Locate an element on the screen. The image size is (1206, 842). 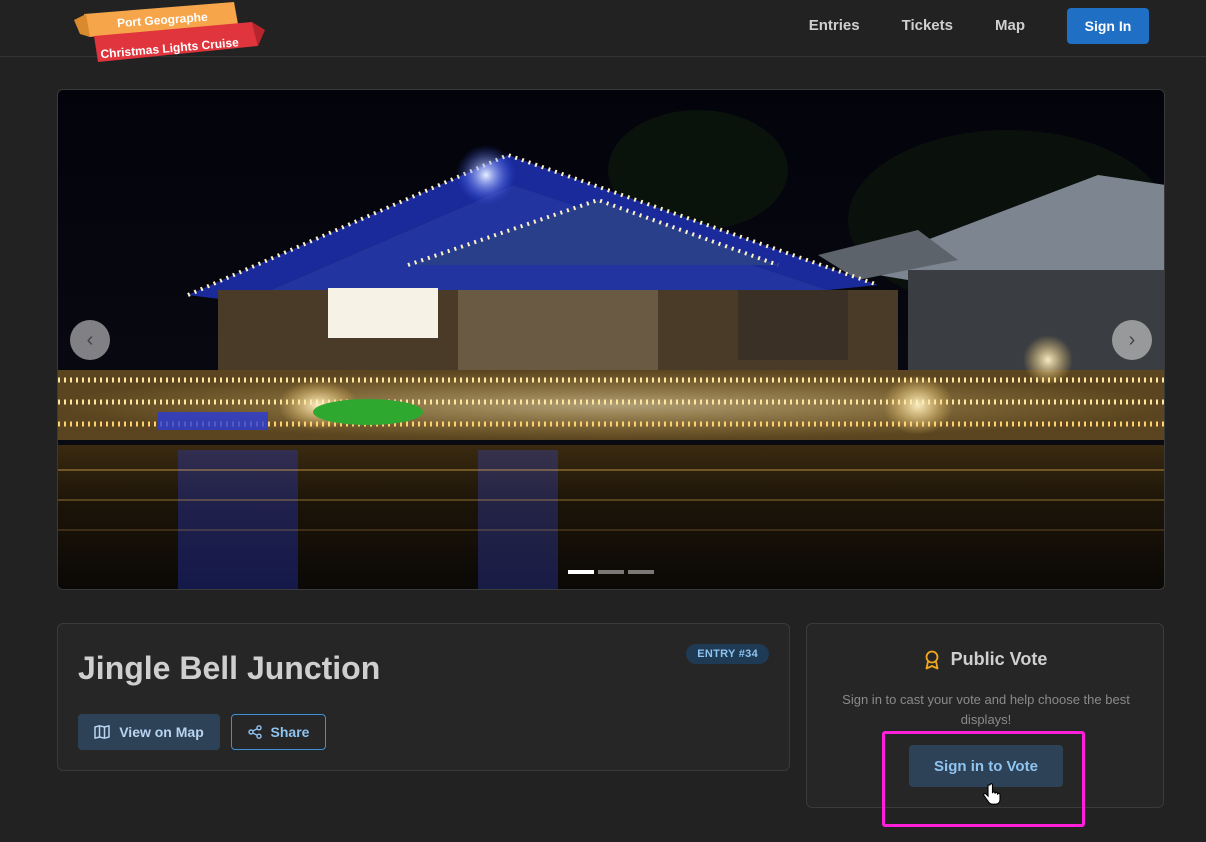
view-on-map-label: View on Map is located at coordinates (161, 732).